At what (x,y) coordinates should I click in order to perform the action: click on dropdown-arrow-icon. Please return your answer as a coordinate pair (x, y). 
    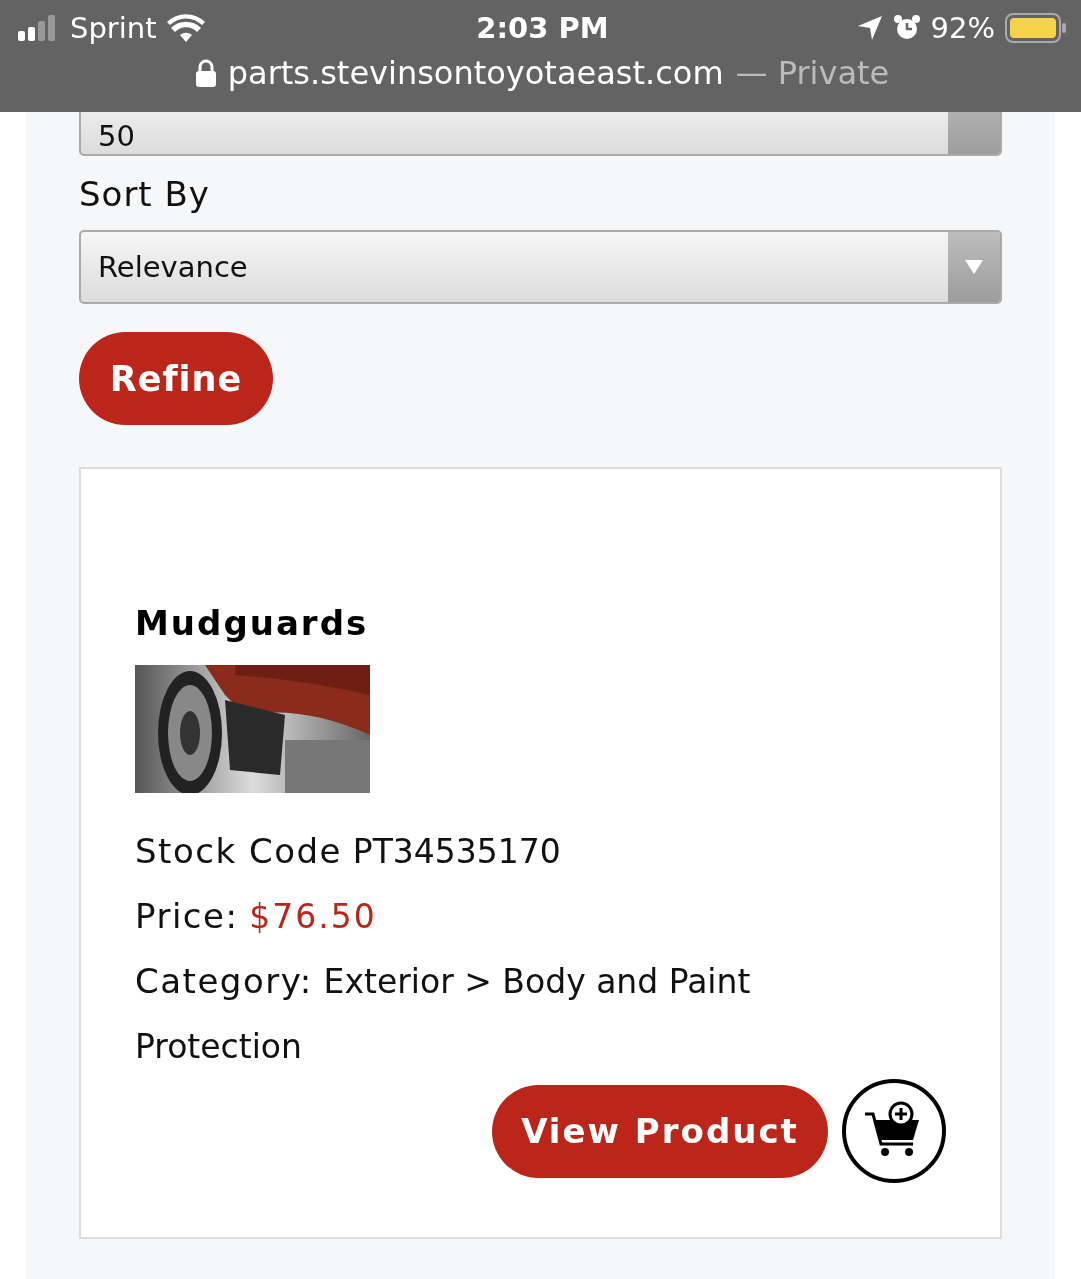
    Looking at the image, I should click on (974, 267).